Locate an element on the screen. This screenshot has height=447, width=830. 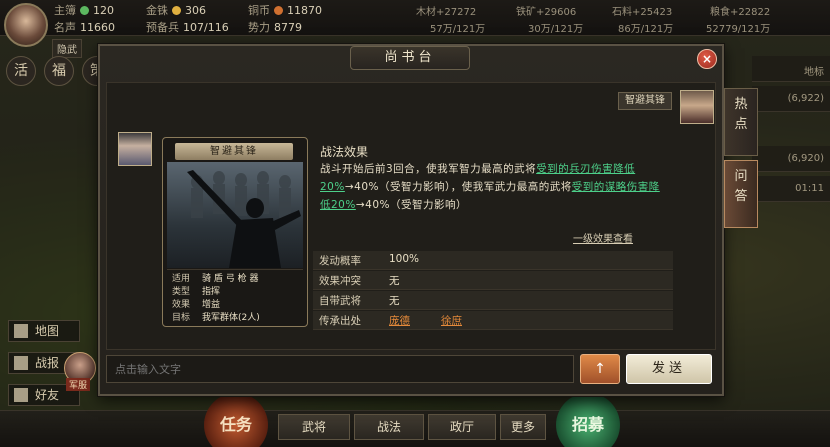
card-attr-target: 目标 我军群体(2人) is located at coordinates (216, 316).